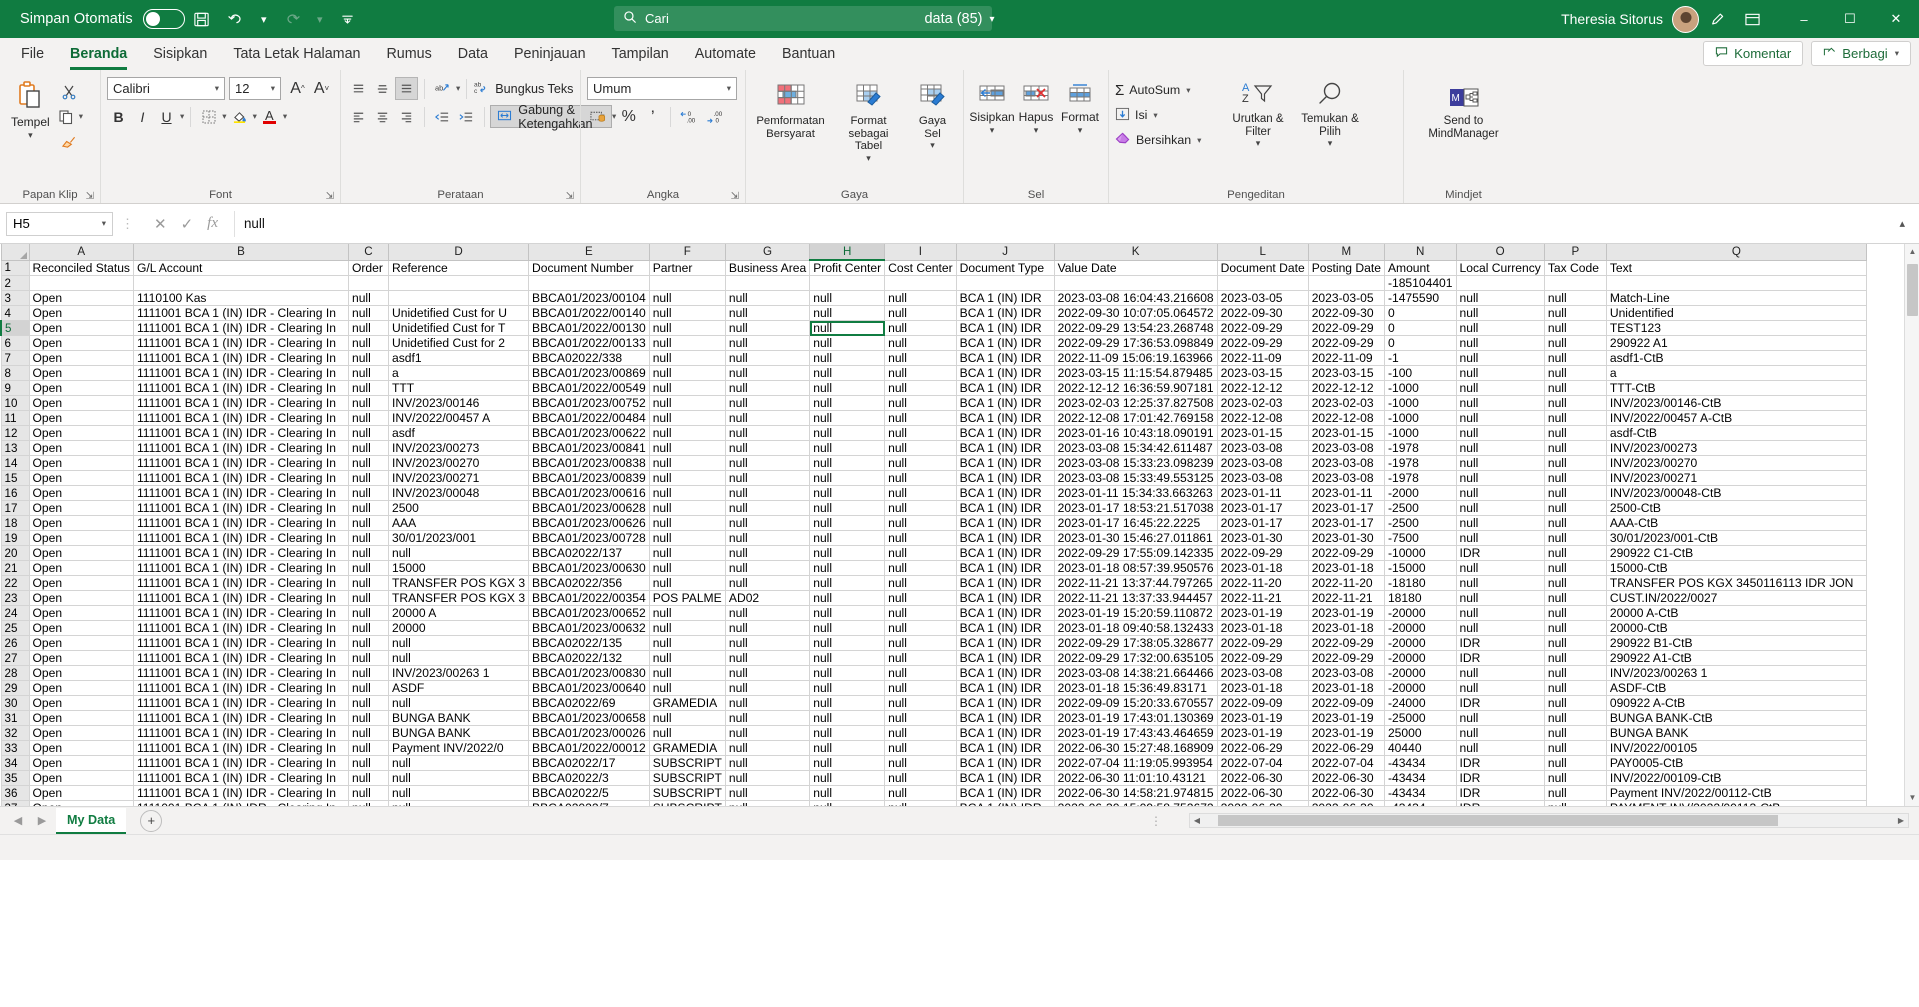 This screenshot has width=1919, height=1007. What do you see at coordinates (458, 748) in the screenshot?
I see `grid-cell: Payment INV/2022/0` at bounding box center [458, 748].